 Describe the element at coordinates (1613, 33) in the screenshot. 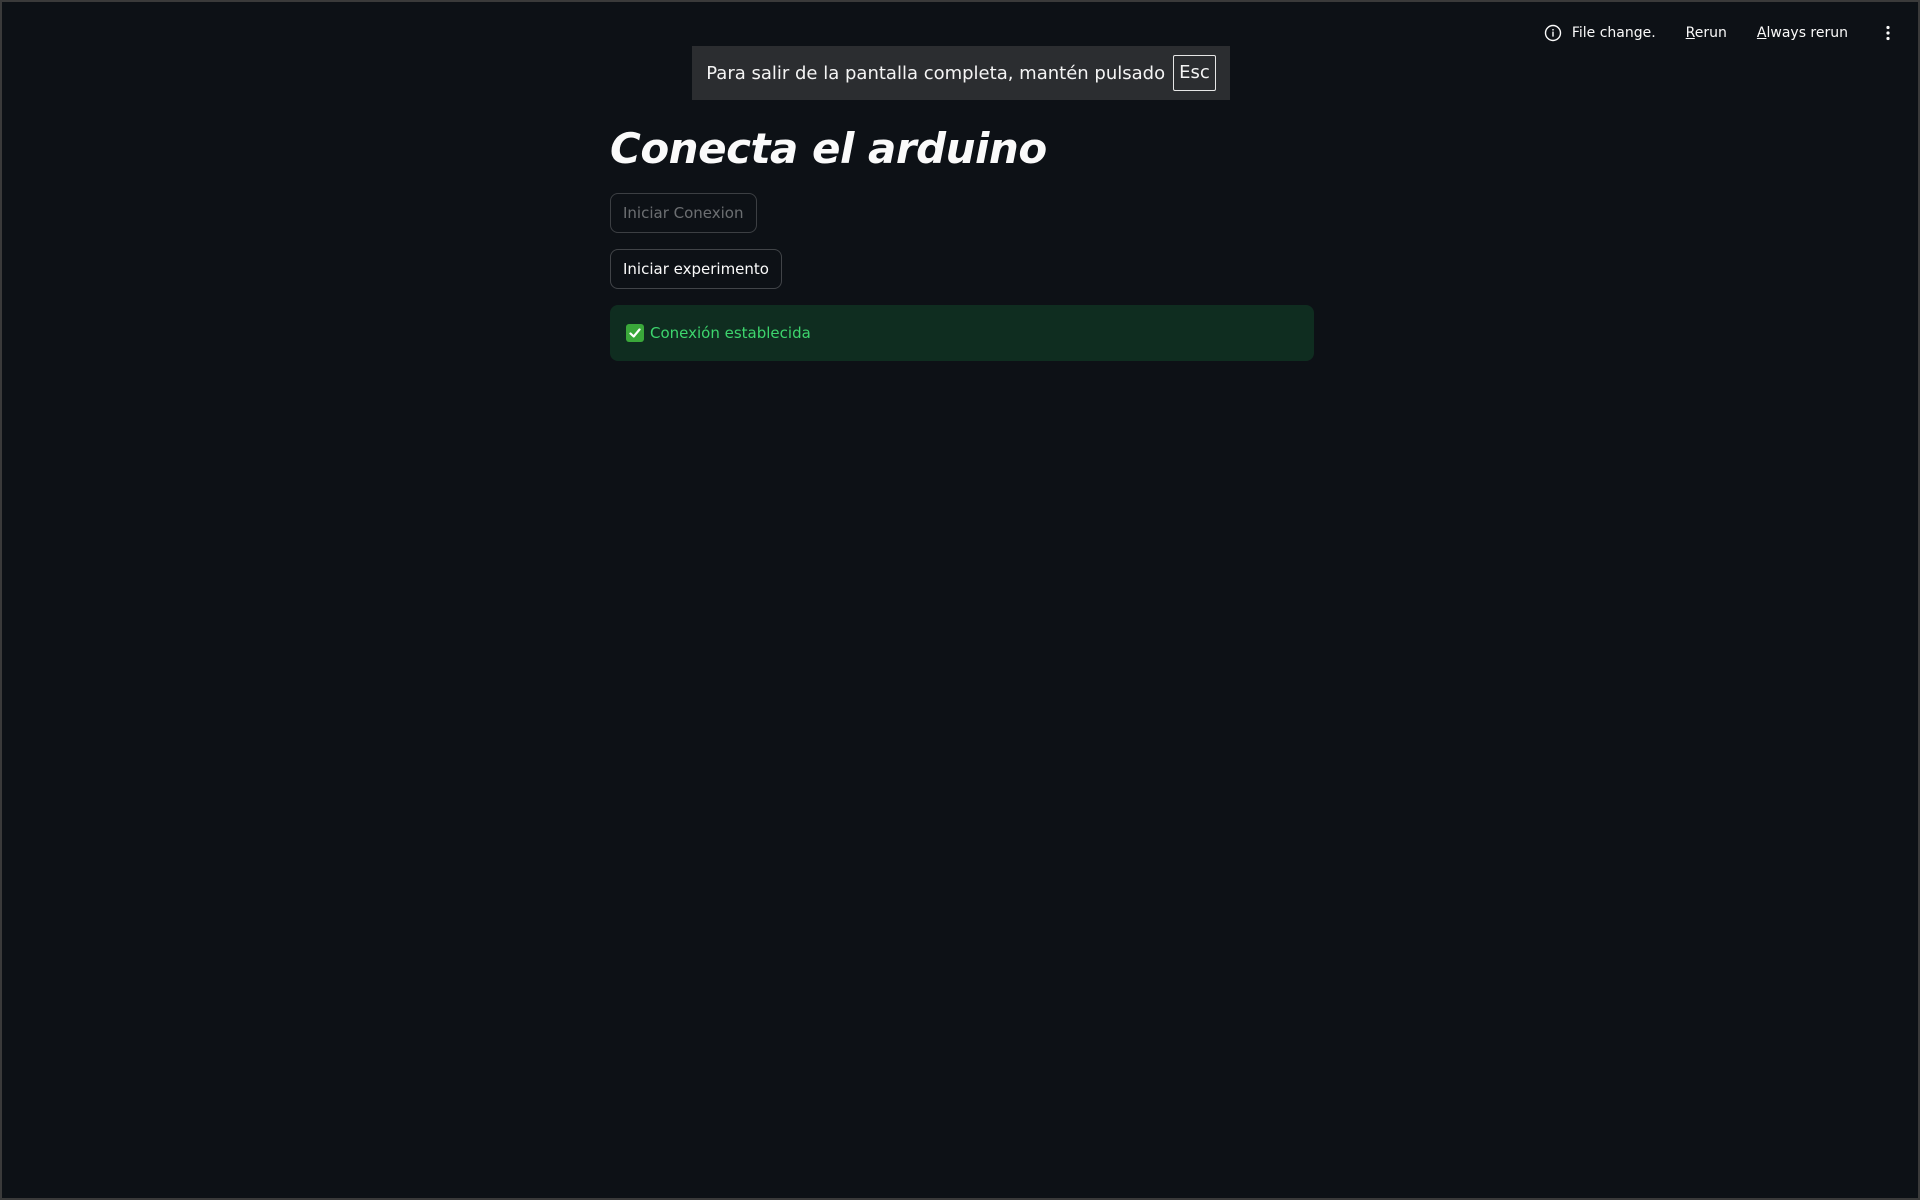

I see `status-text: File change.` at that location.